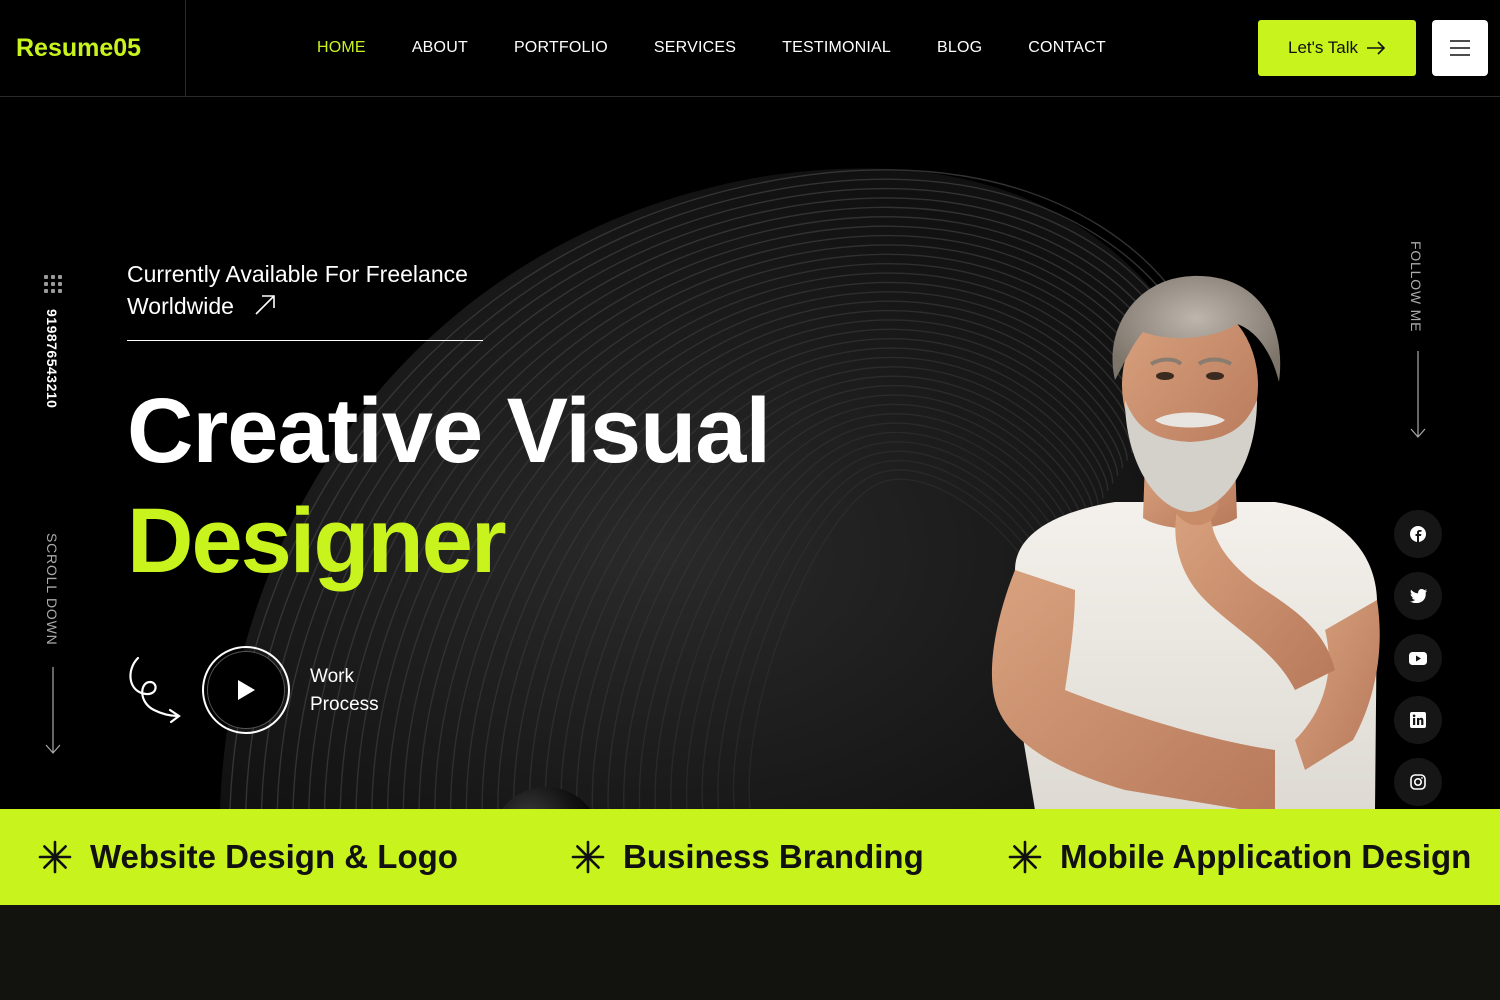  Describe the element at coordinates (695, 48) in the screenshot. I see `nav-services: SERVICES` at that location.